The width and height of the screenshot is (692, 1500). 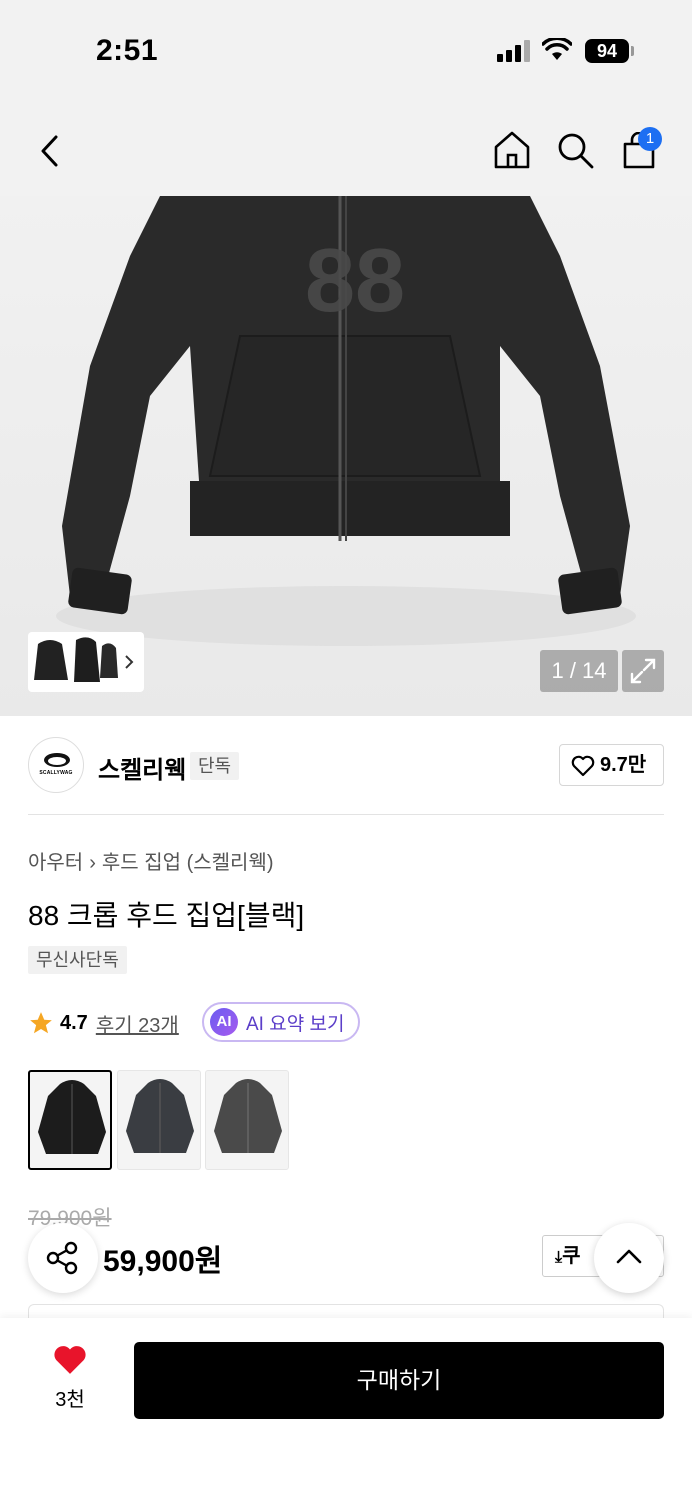 What do you see at coordinates (74, 1022) in the screenshot?
I see `rating-score: 4.7` at bounding box center [74, 1022].